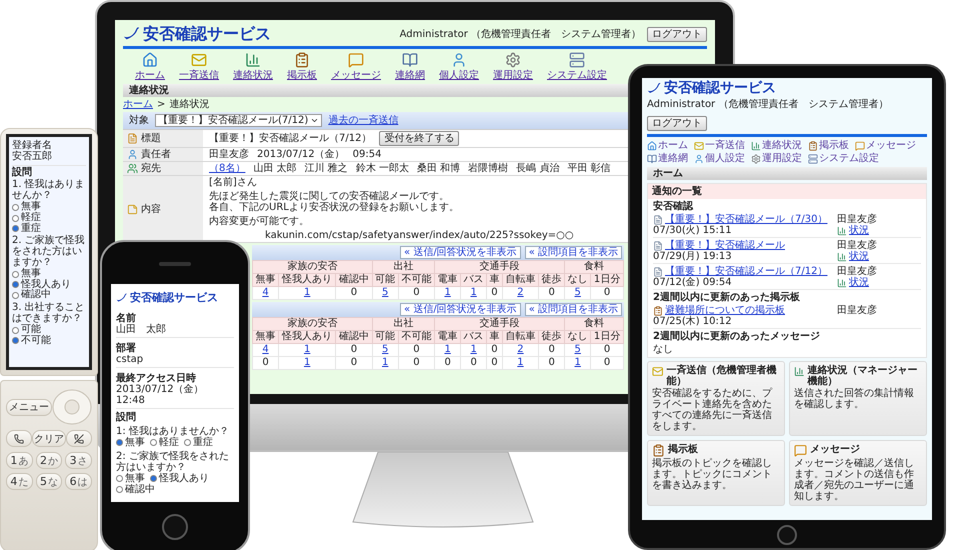  I want to click on card-text: 安否確認をするために、プライベート連絡先を含めたすべての連絡先に一斉送信をします。, so click(713, 410).